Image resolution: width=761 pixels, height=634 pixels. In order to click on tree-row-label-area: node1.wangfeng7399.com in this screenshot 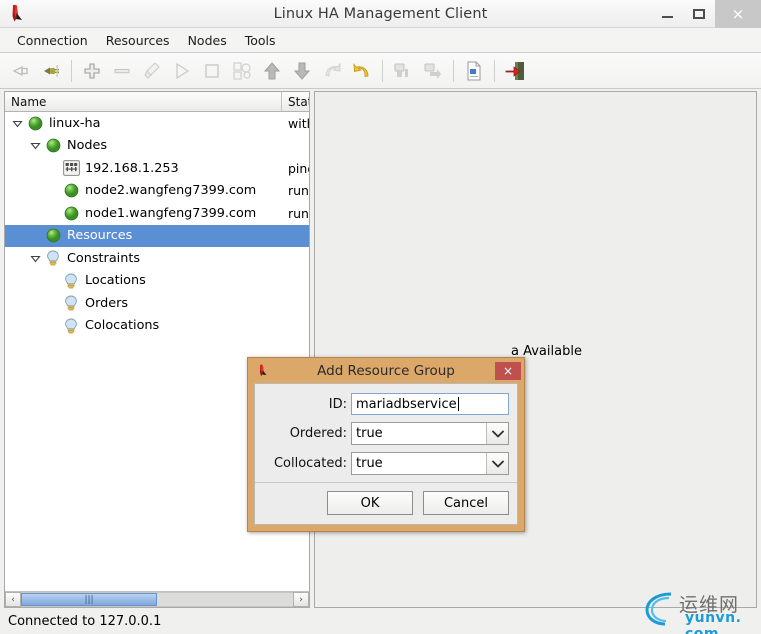, I will do `click(143, 213)`.